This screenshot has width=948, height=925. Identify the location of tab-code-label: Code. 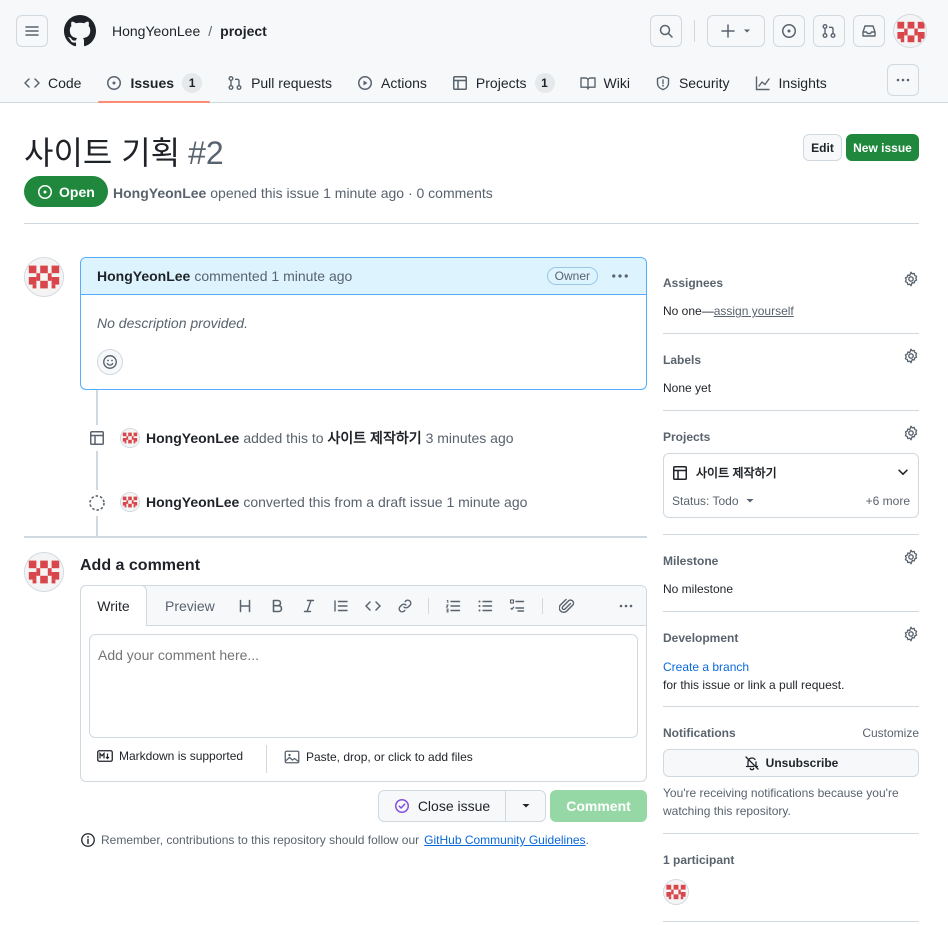
(65, 83).